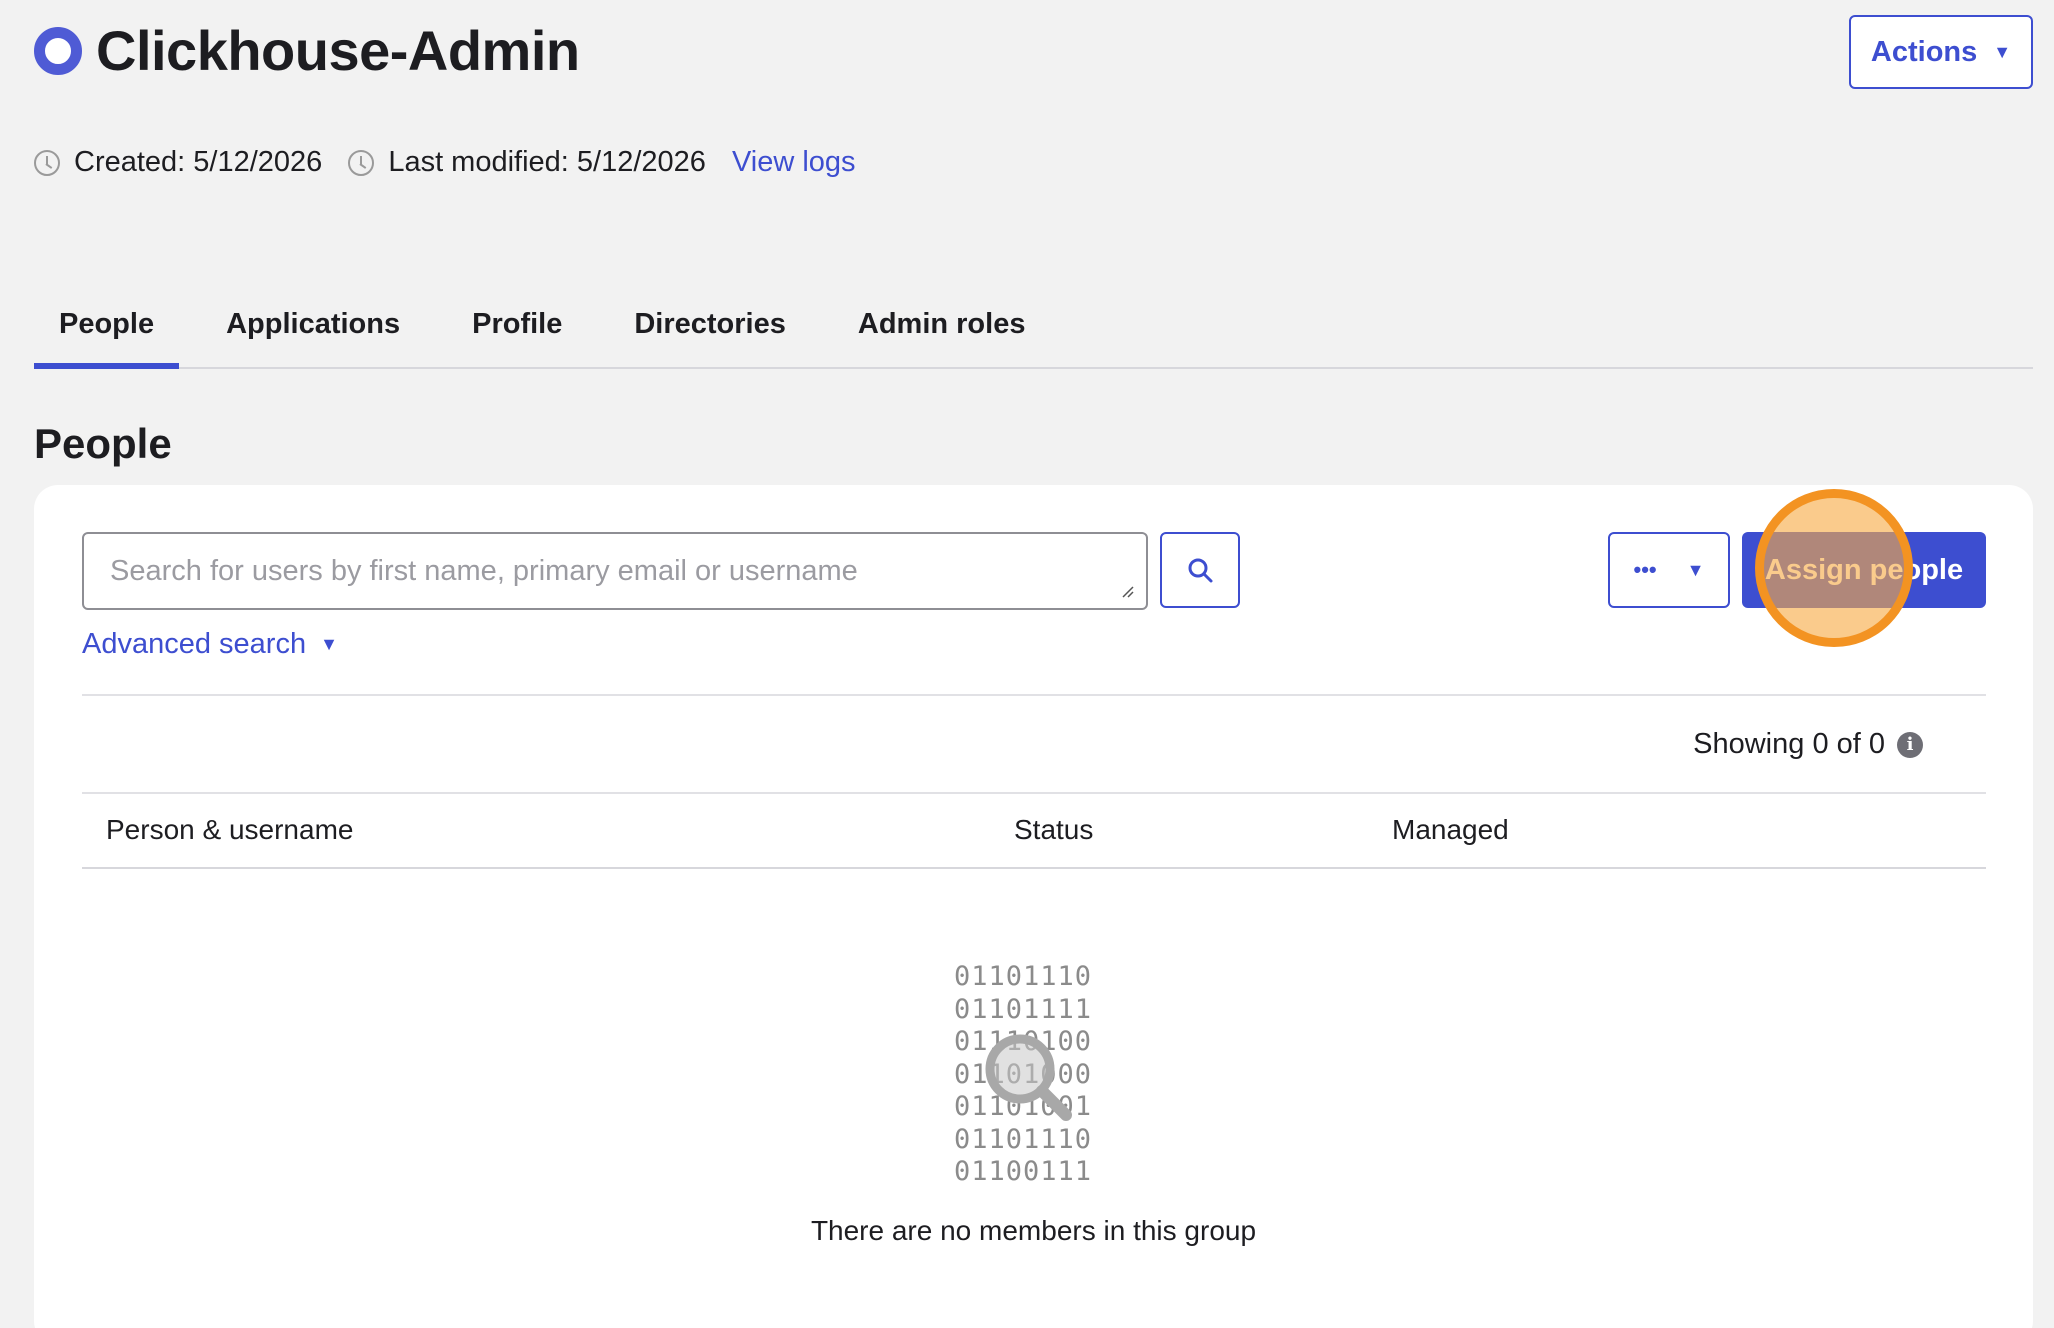  Describe the element at coordinates (942, 330) in the screenshot. I see `tab-admin-roles: Admin roles` at that location.